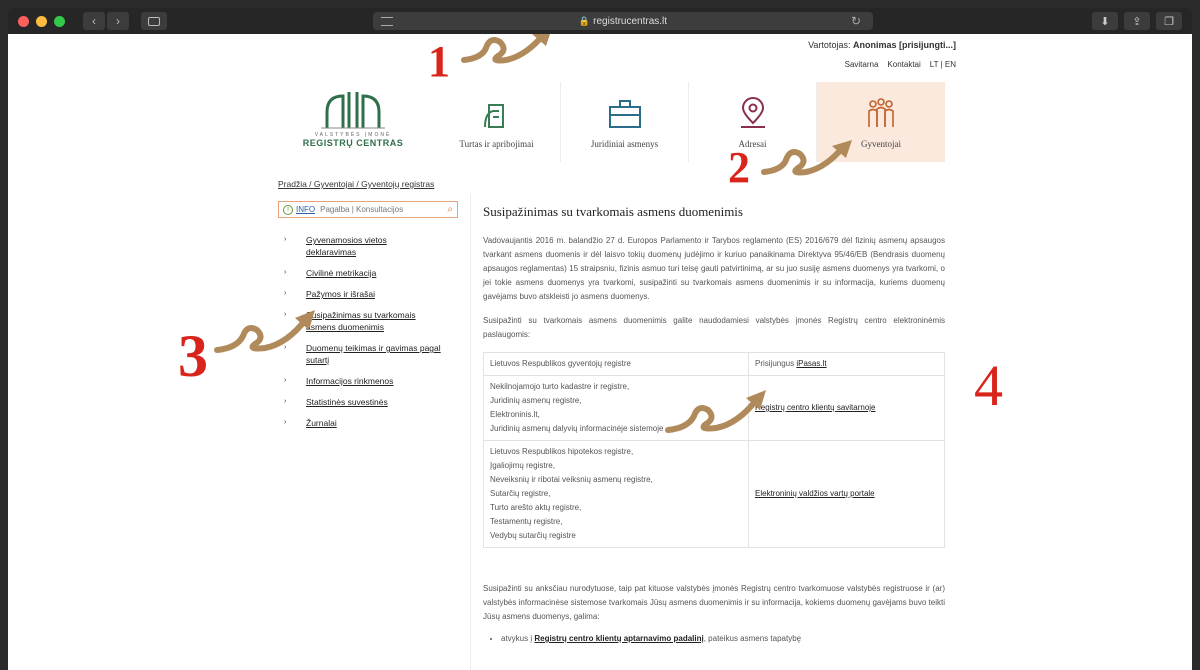 Image resolution: width=1200 pixels, height=670 pixels. What do you see at coordinates (496, 144) in the screenshot?
I see `category-label: Turtas ir apribojimai` at bounding box center [496, 144].